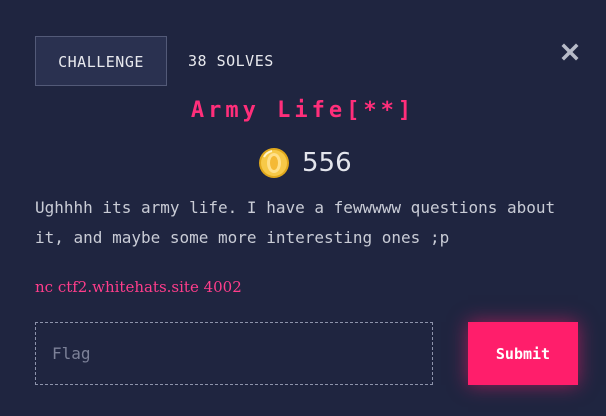 The image size is (606, 416). Describe the element at coordinates (101, 61) in the screenshot. I see `tab-challenge: CHALLENGE` at that location.